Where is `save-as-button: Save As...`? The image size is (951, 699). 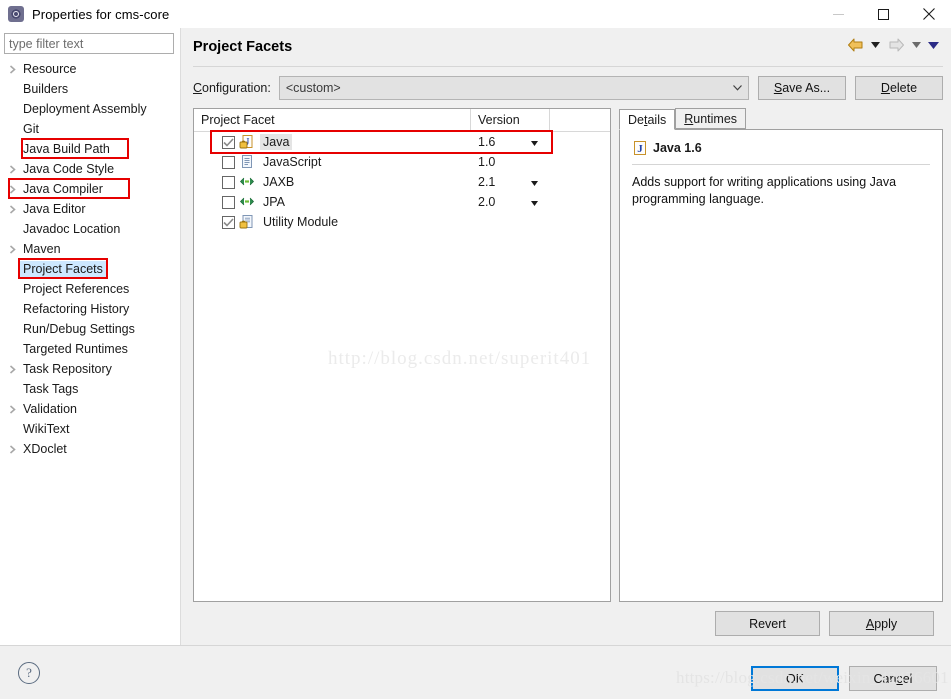 save-as-button: Save As... is located at coordinates (802, 88).